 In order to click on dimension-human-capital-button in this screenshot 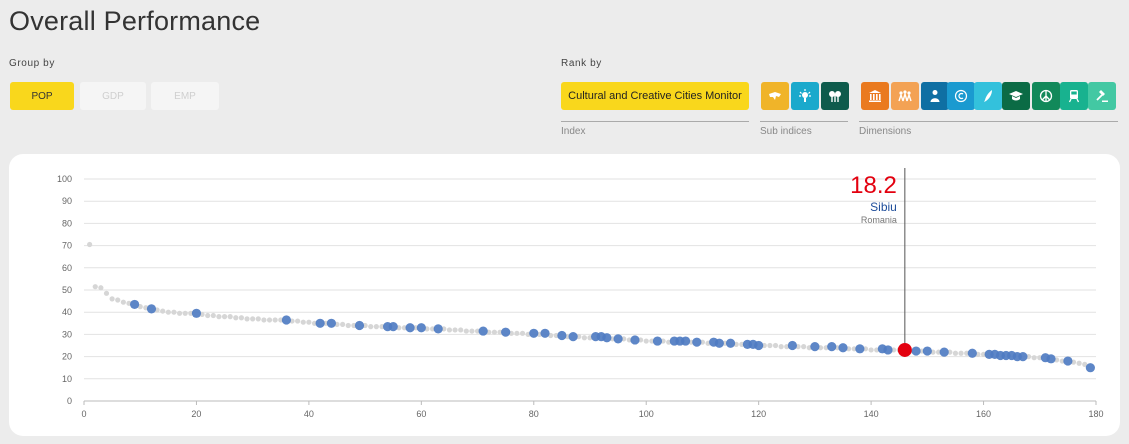, I will do `click(1016, 96)`.